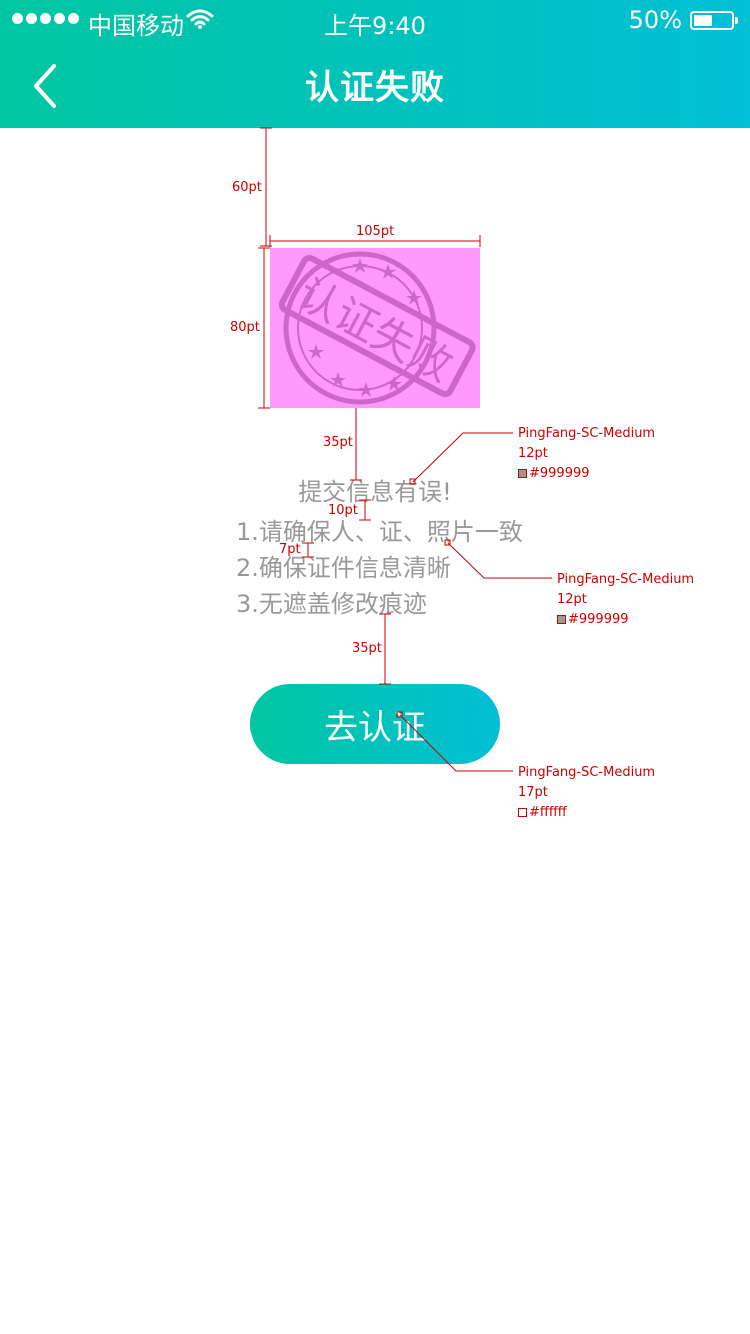 Image resolution: width=750 pixels, height=1334 pixels. What do you see at coordinates (586, 793) in the screenshot?
I see `font-spec-annotation: PingFang-SC-Medium 17pt #ffffff` at bounding box center [586, 793].